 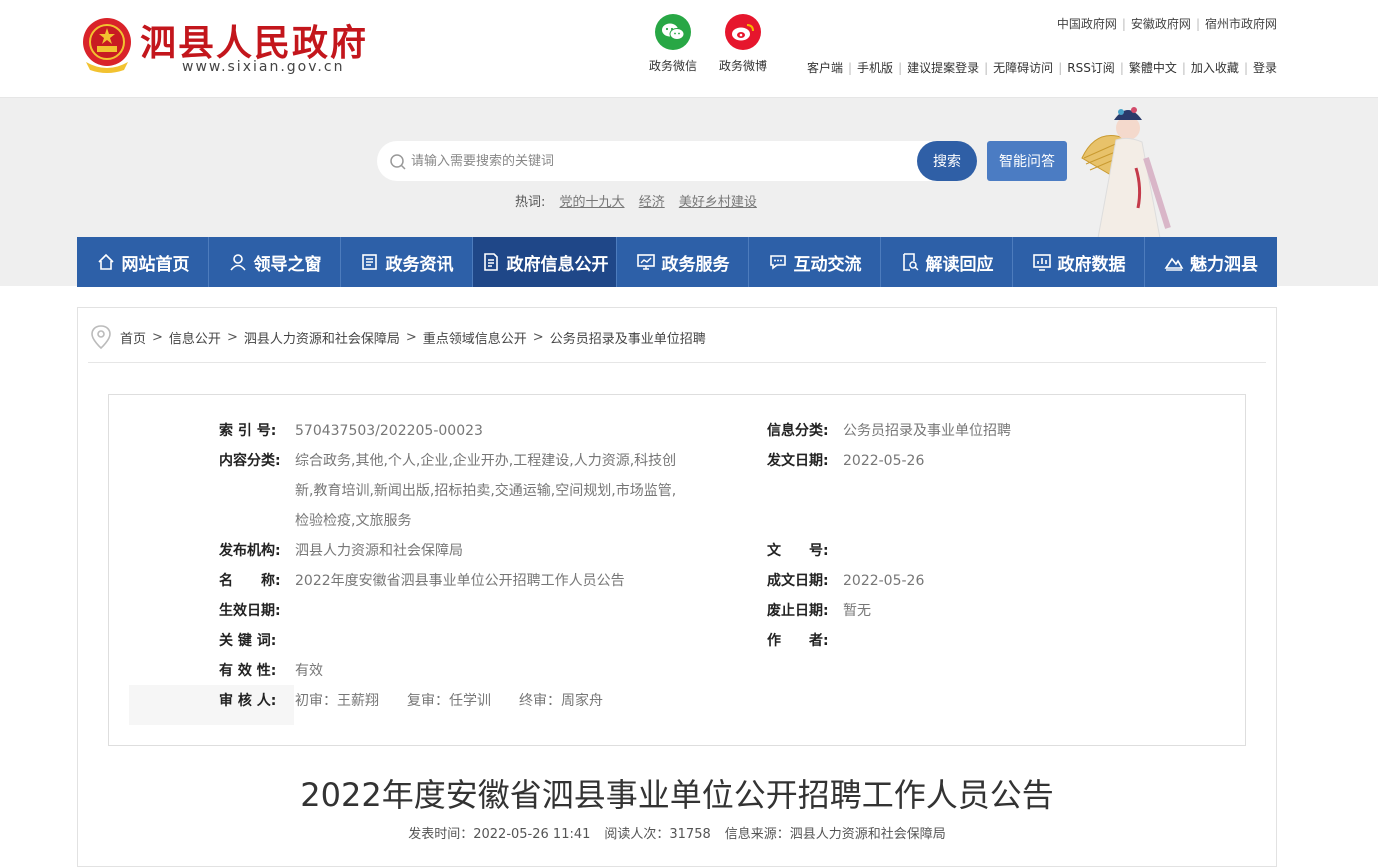 I want to click on link-mobile: 手机版, so click(x=875, y=68).